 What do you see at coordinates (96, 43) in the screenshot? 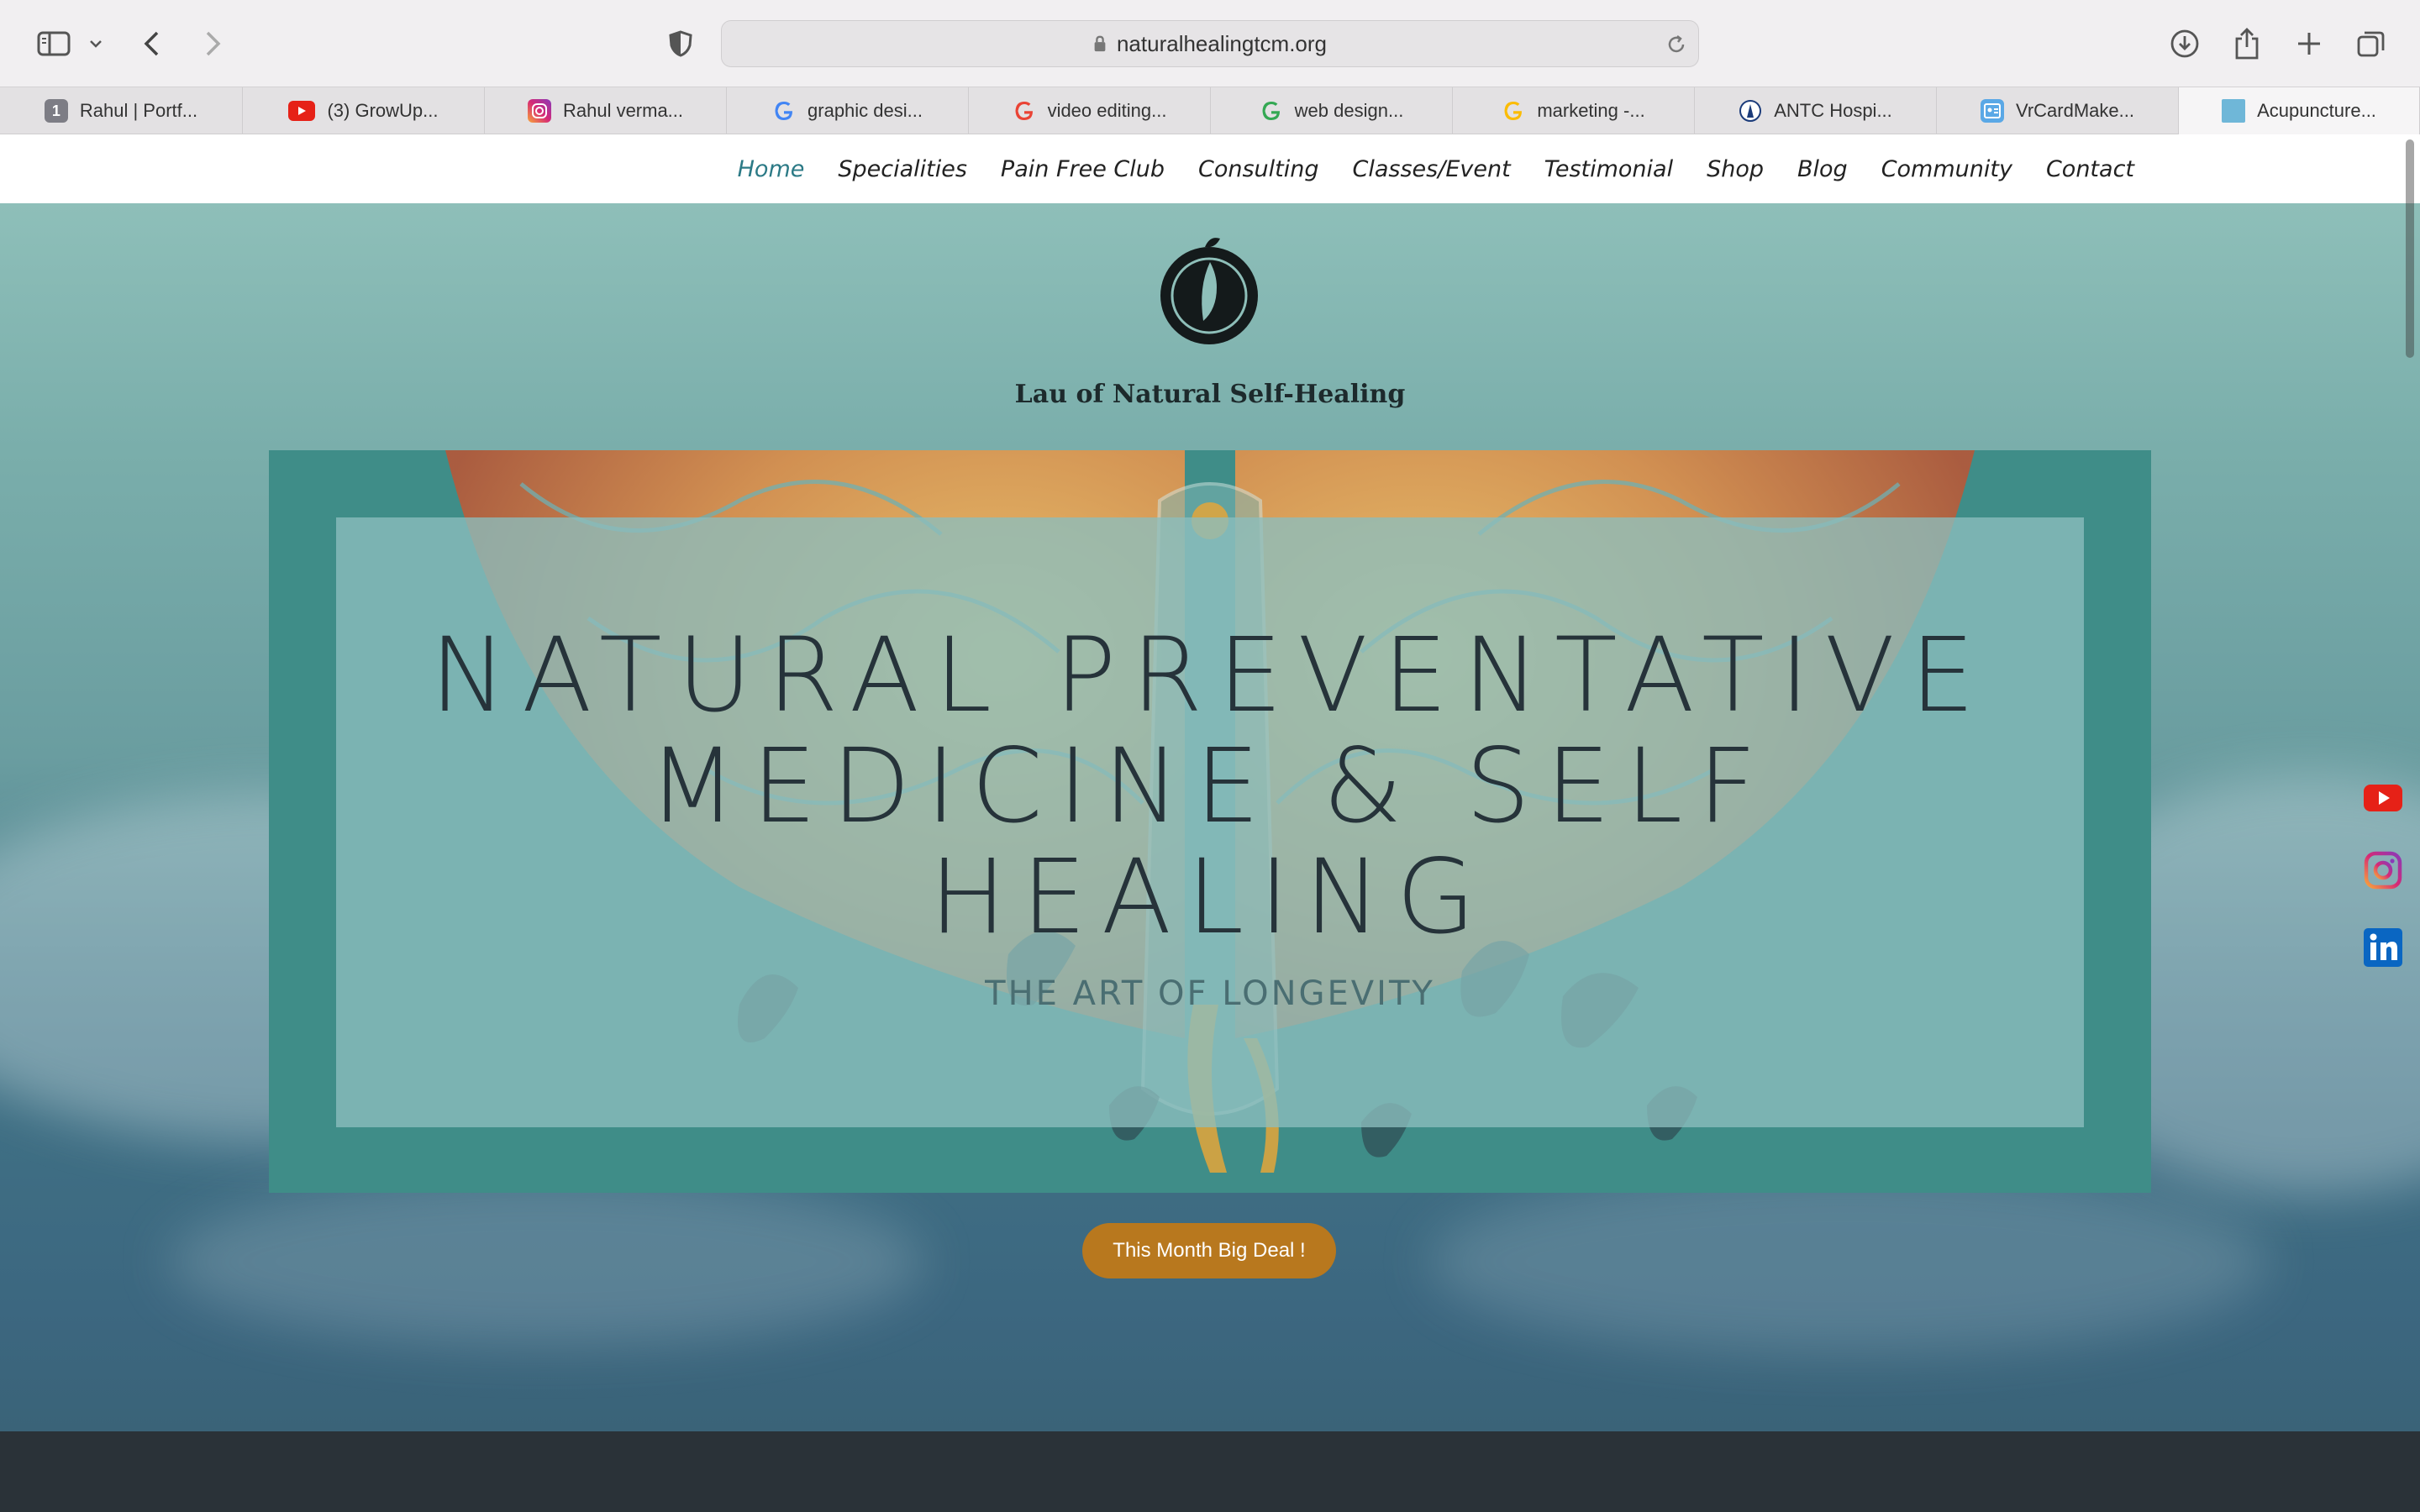
I see `chevron-down-icon` at bounding box center [96, 43].